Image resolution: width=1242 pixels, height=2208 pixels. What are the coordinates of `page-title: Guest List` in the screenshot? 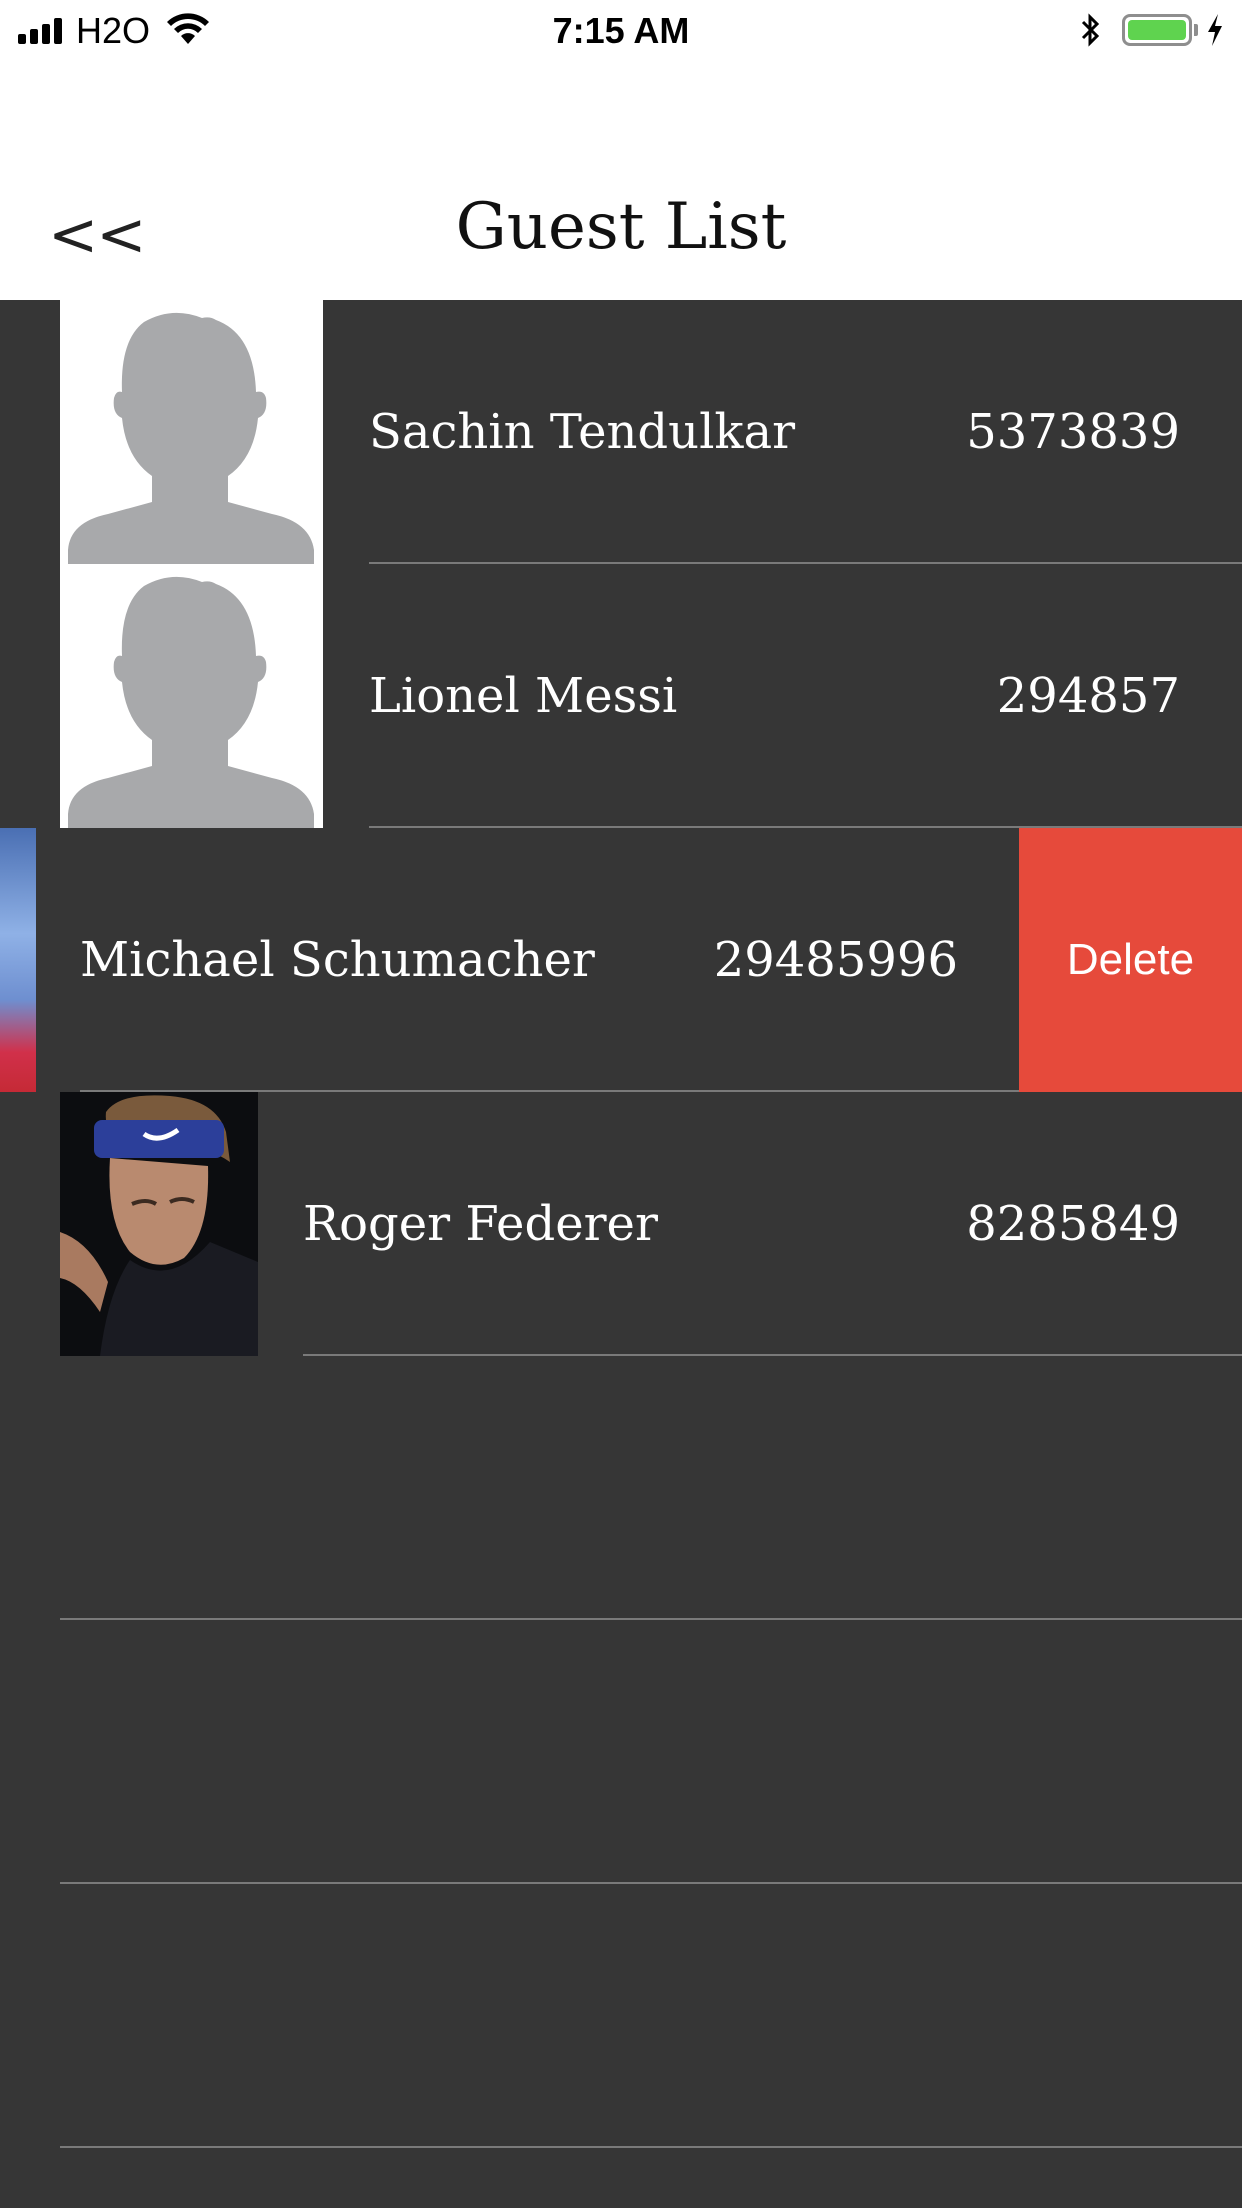 It's located at (621, 227).